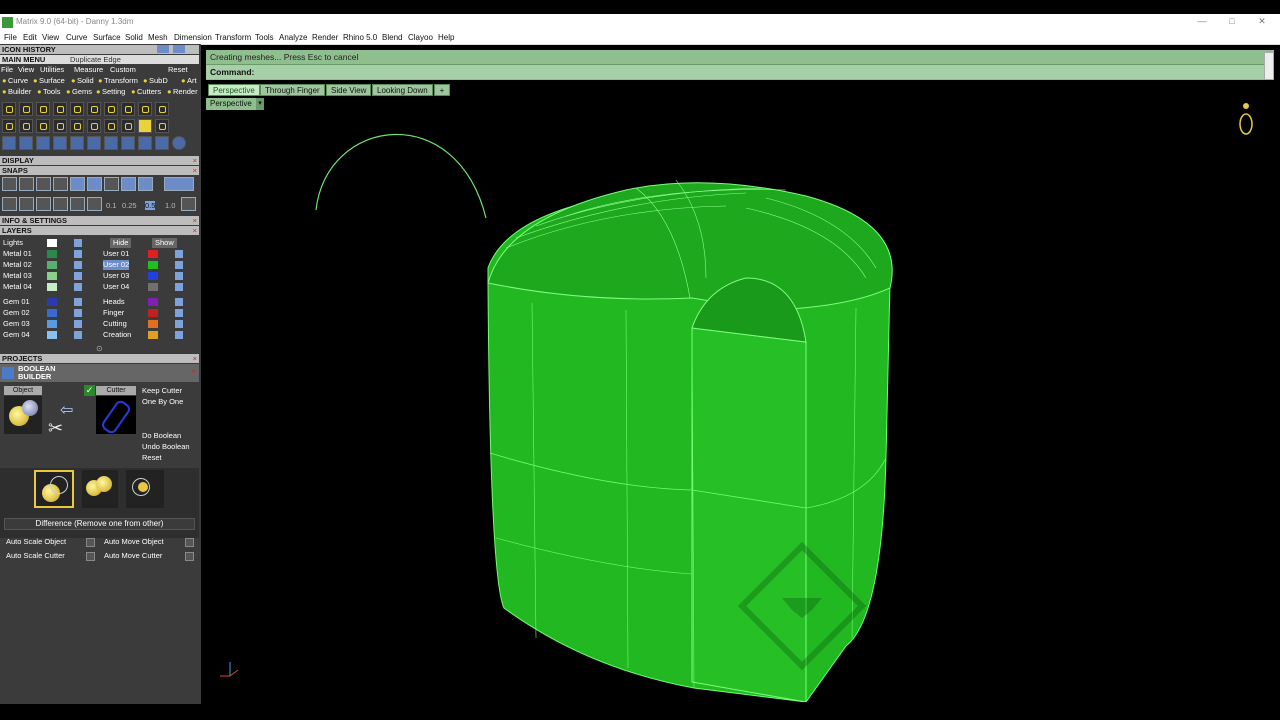  Describe the element at coordinates (99, 170) in the screenshot. I see `snaps-header: SNAPS ×` at that location.